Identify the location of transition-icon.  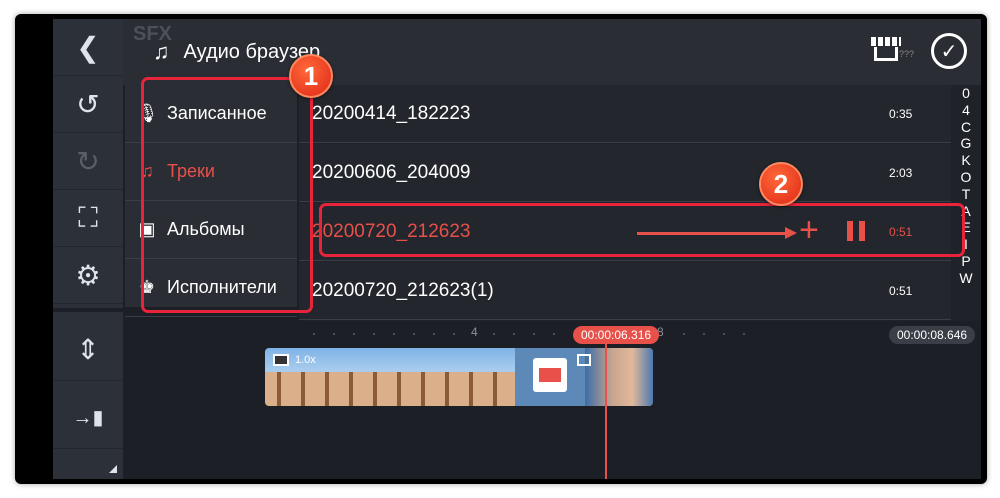
(550, 375).